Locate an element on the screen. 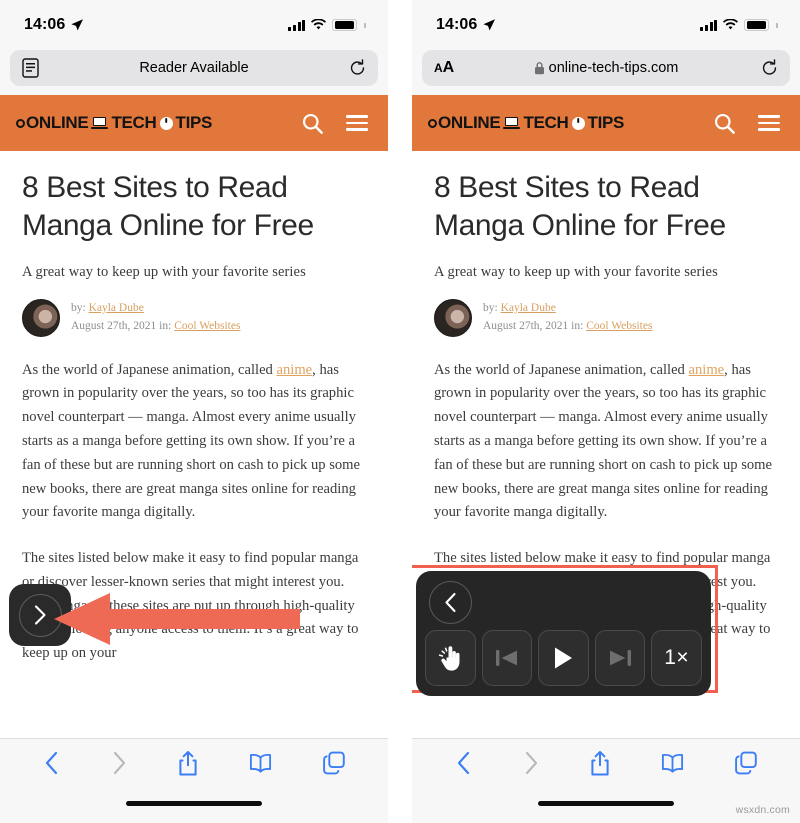  speak-screen-controller: 1× is located at coordinates (563, 633).